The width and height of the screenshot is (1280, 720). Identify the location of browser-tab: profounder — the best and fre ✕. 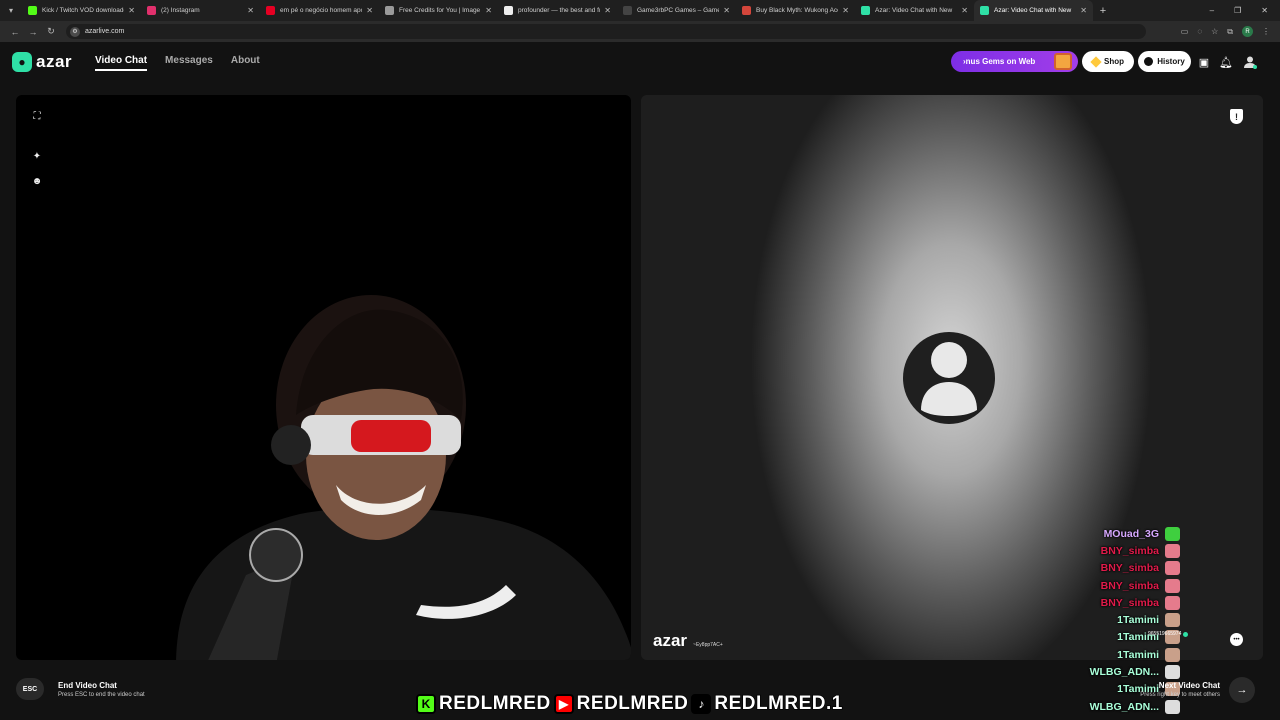
(557, 10).